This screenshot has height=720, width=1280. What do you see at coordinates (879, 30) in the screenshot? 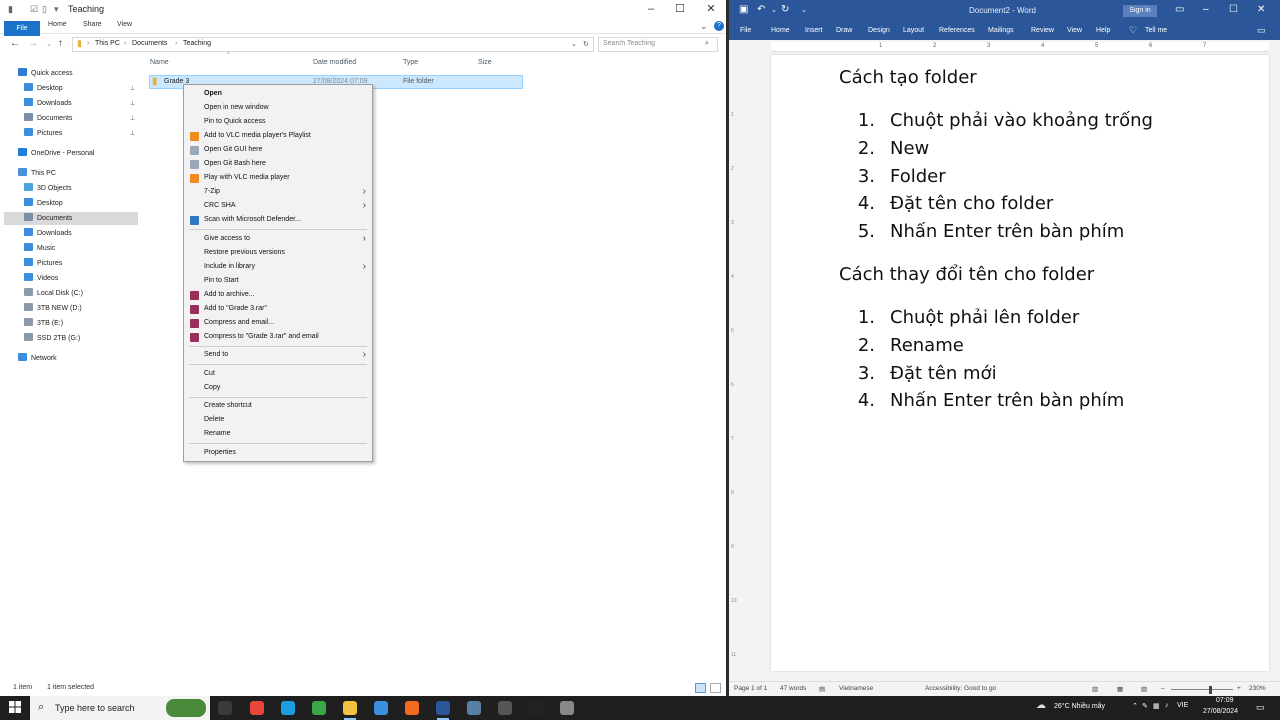
I see `tab-design: Design` at bounding box center [879, 30].